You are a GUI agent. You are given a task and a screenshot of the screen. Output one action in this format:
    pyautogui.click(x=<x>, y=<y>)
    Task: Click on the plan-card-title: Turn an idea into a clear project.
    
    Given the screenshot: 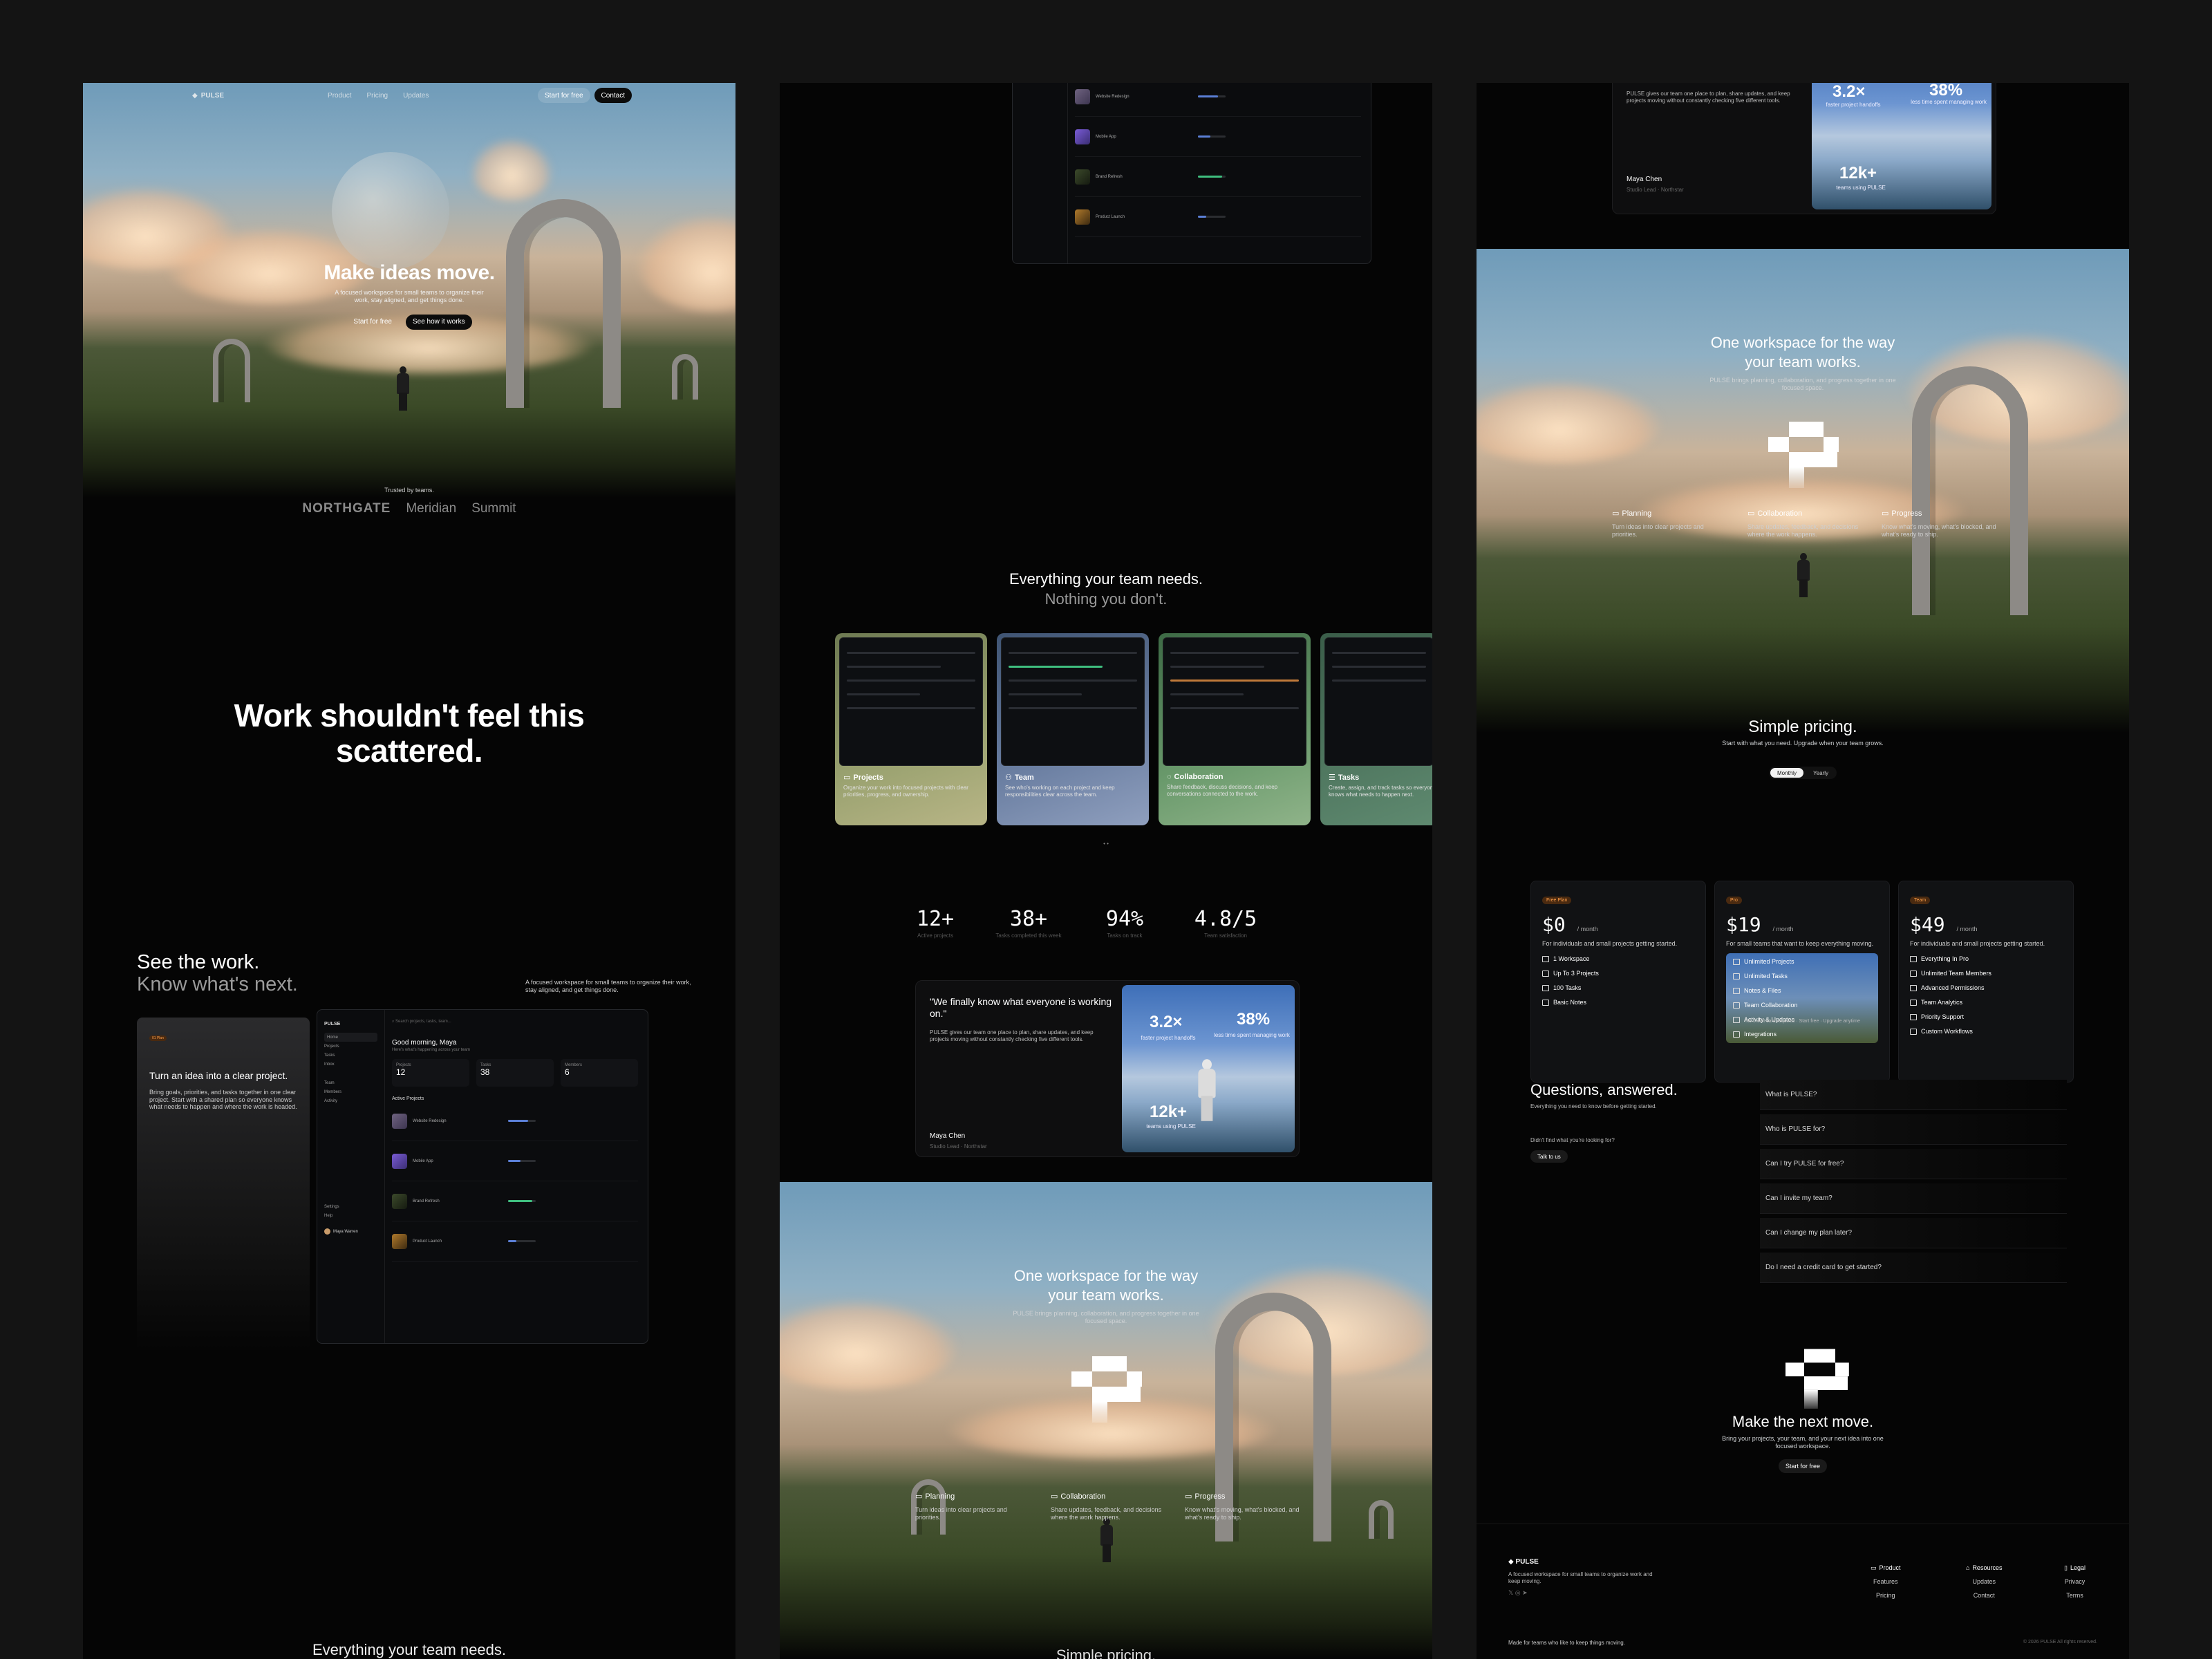 What is the action you would take?
    pyautogui.click(x=218, y=1075)
    